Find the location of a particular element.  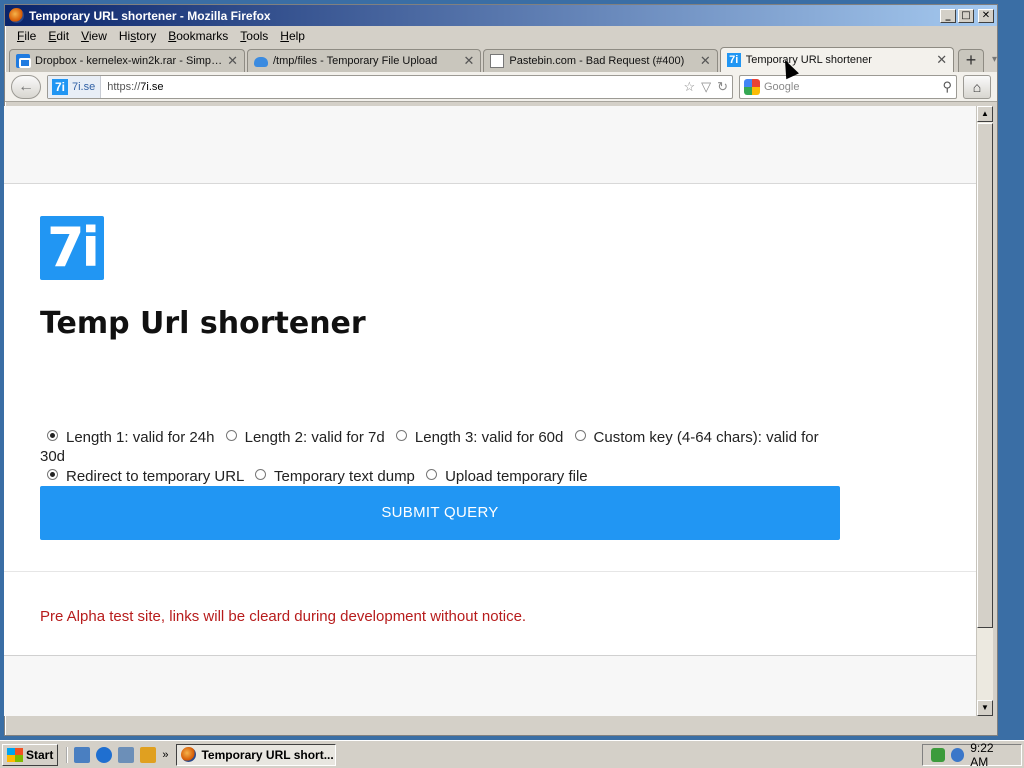

scroll-thumb is located at coordinates (985, 375).